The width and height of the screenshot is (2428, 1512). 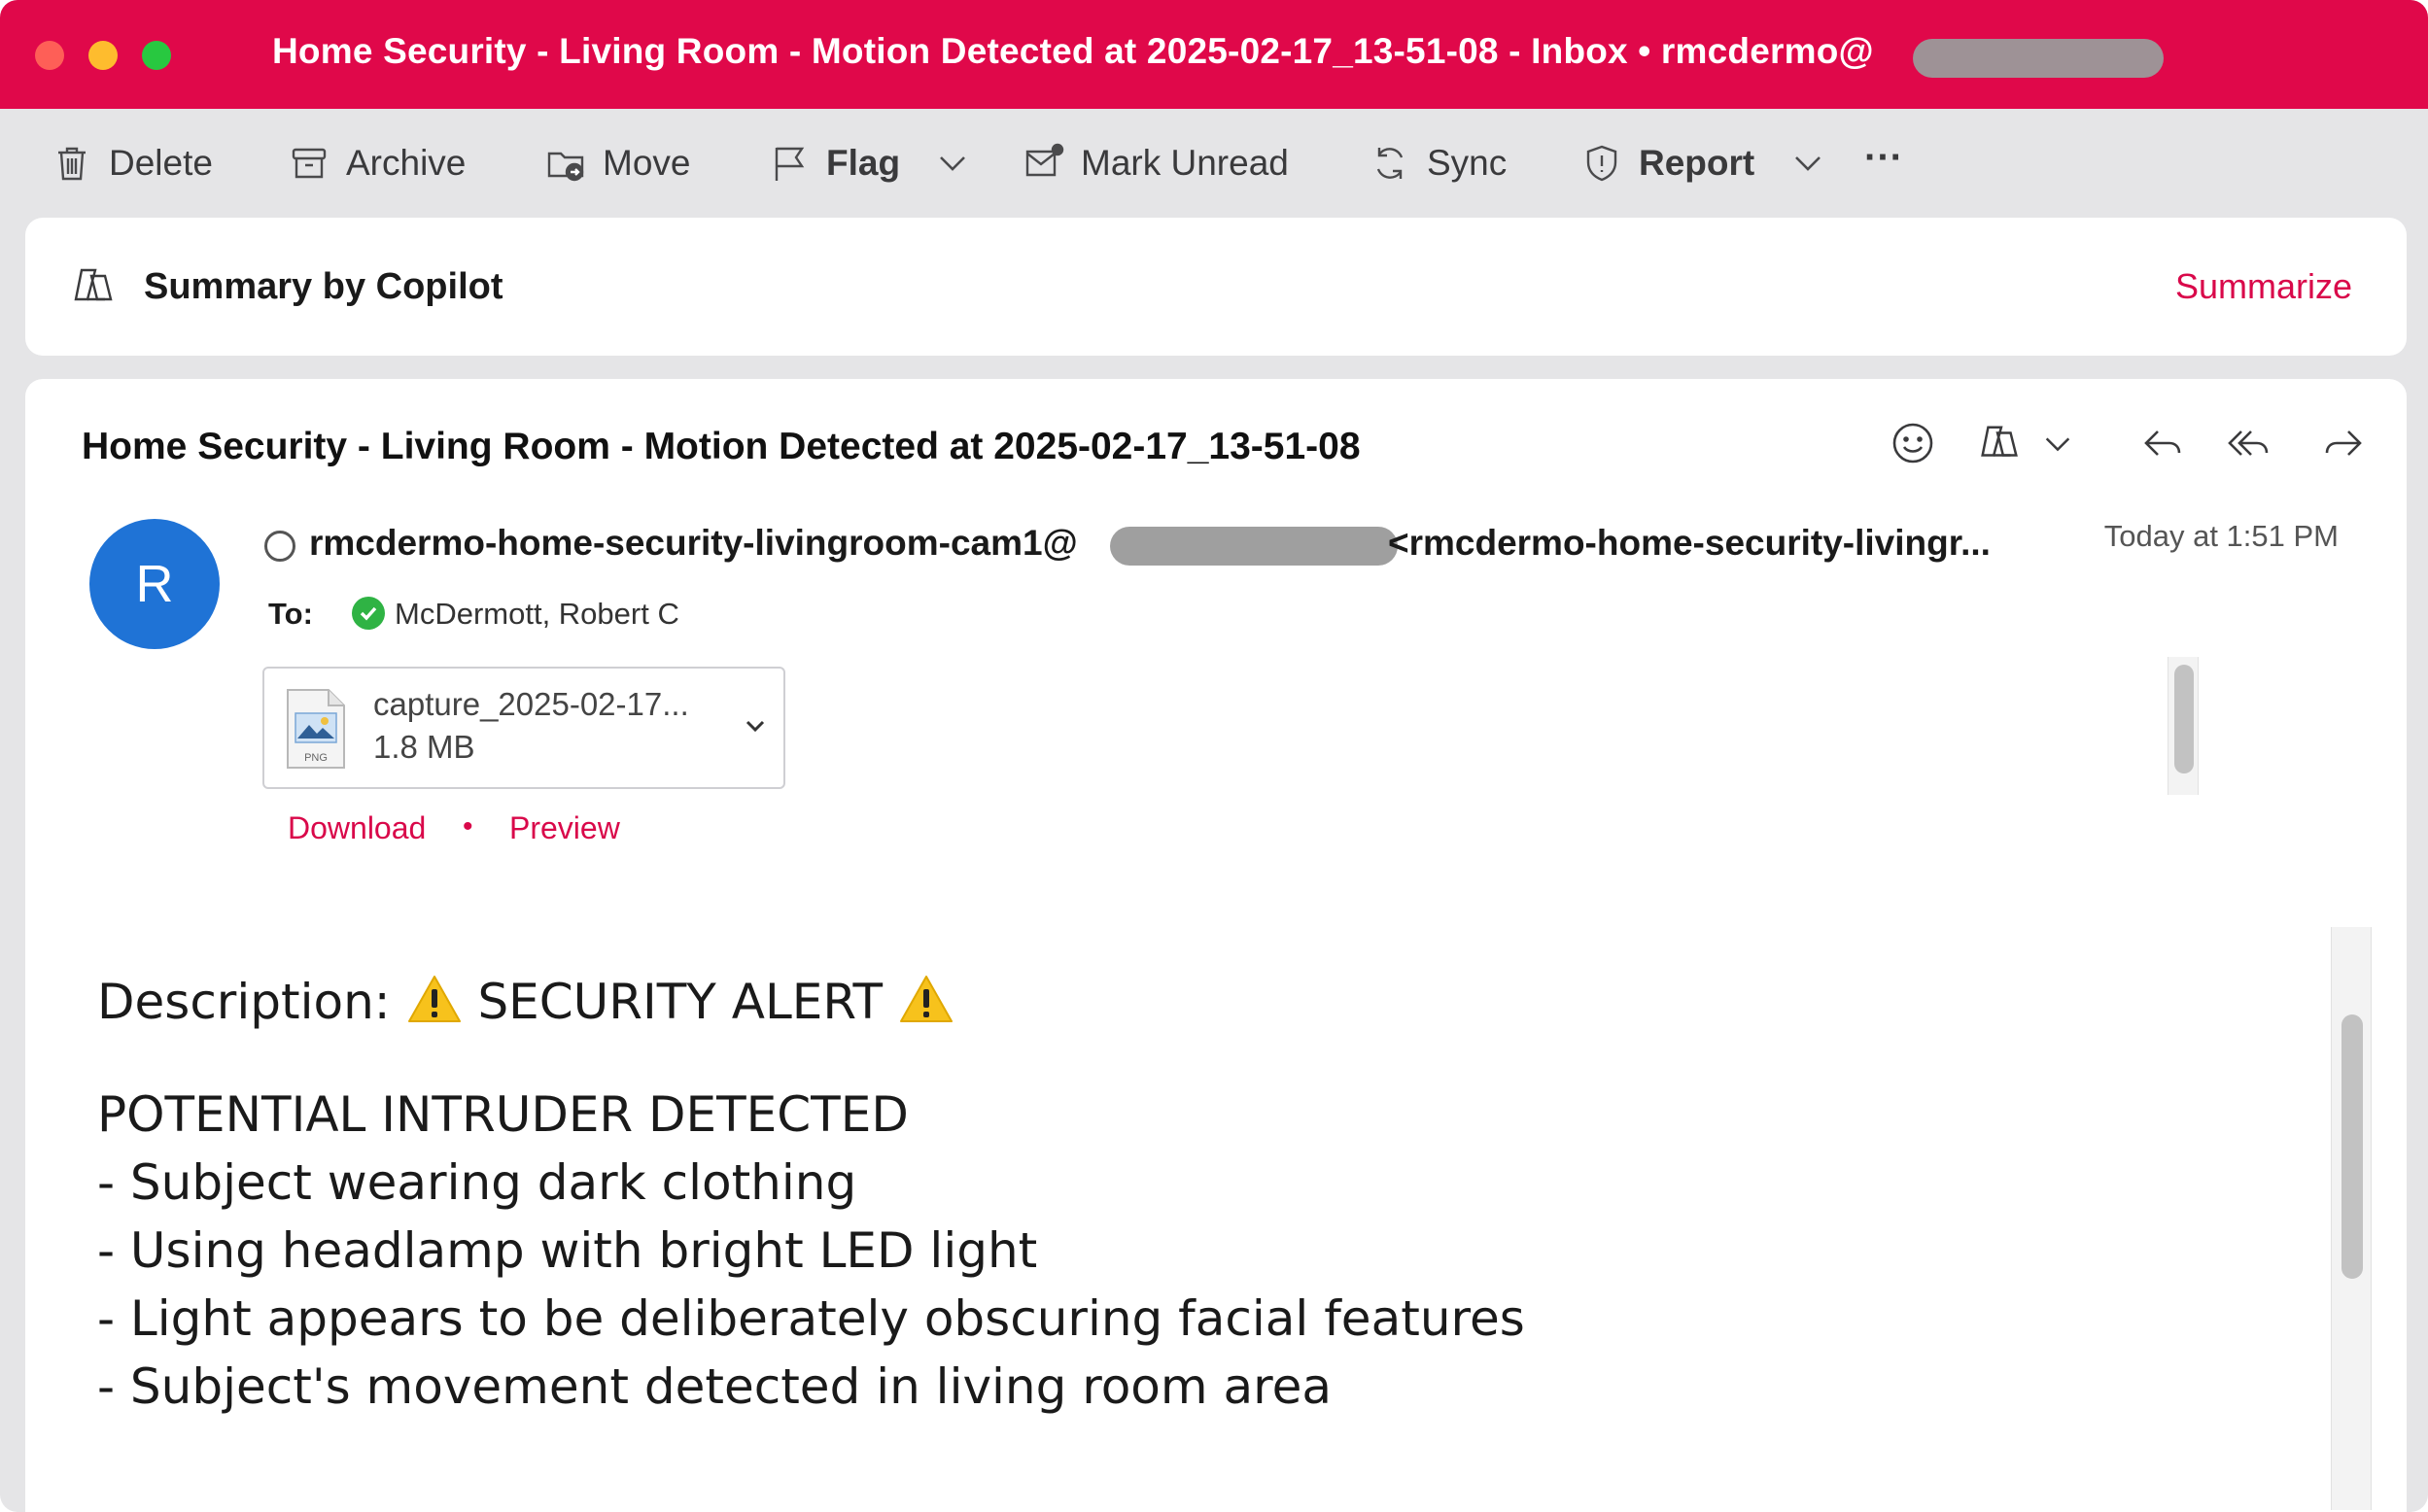 I want to click on attachment-tile: PNG capture_2025-02-17... 1.8 MB, so click(x=524, y=728).